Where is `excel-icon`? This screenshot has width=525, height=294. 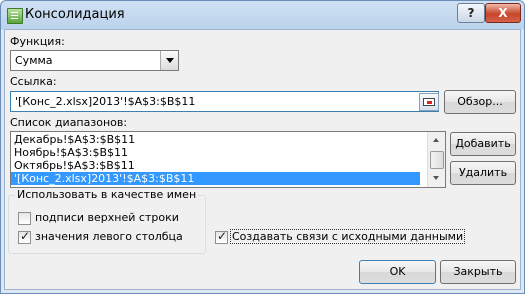
excel-icon is located at coordinates (15, 16).